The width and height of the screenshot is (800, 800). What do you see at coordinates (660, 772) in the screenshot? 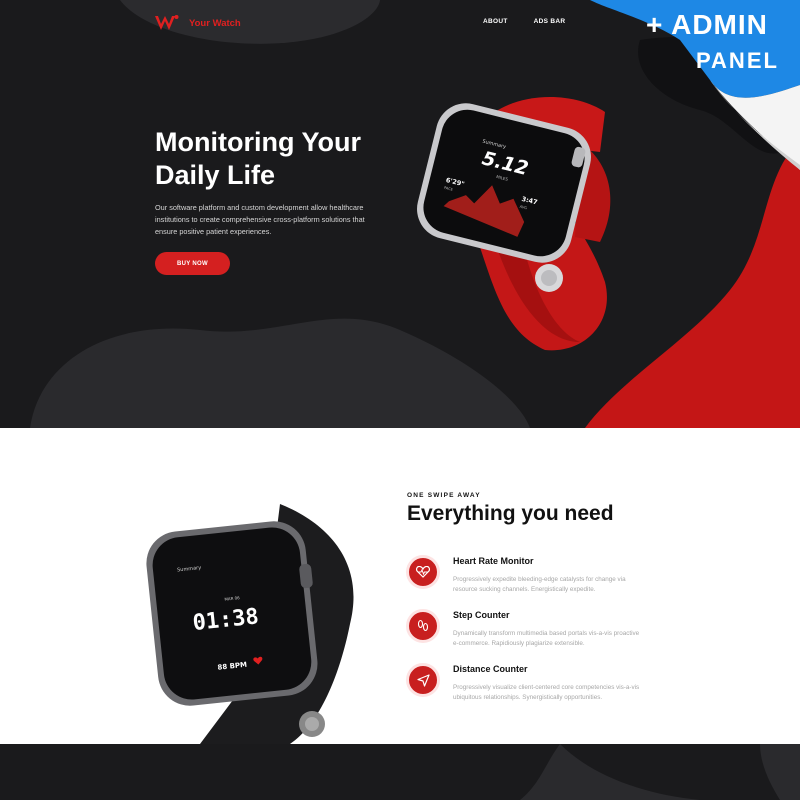
I see `bottom-background-shapes` at bounding box center [660, 772].